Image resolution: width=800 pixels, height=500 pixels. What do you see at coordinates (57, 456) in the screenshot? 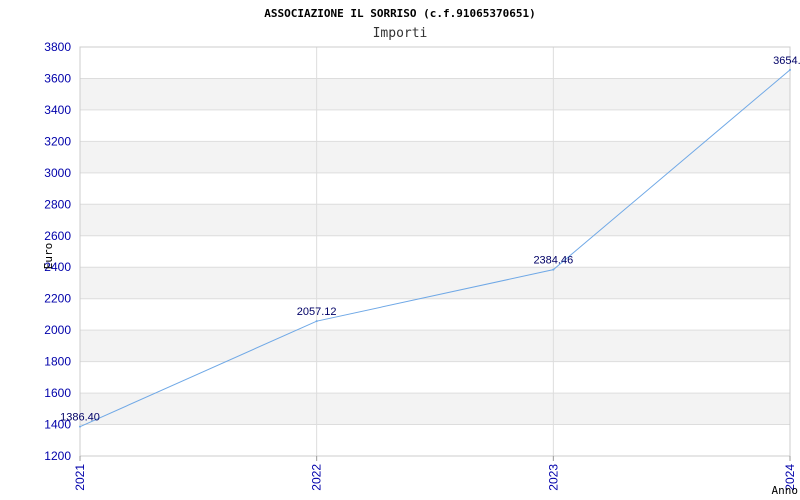
I see `y-tick-label: 1200` at bounding box center [57, 456].